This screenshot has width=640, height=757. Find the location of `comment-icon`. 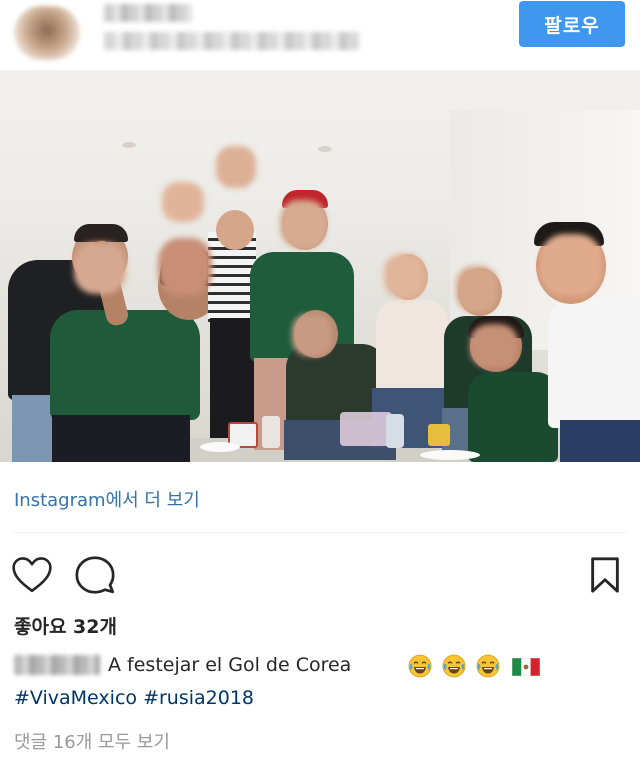

comment-icon is located at coordinates (95, 575).